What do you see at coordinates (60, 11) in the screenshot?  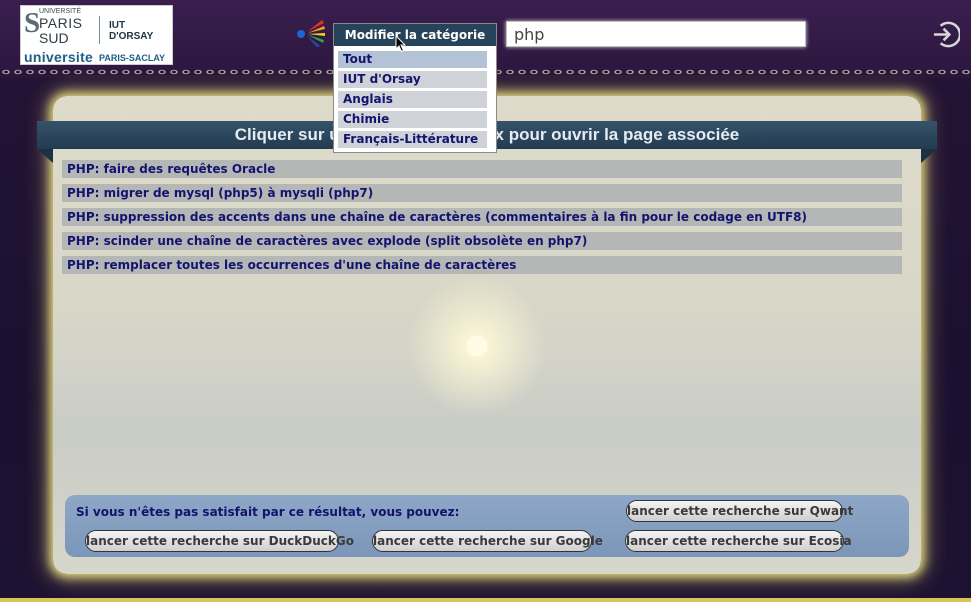 I see `logo-universite-small: UNIVERSITÉ` at bounding box center [60, 11].